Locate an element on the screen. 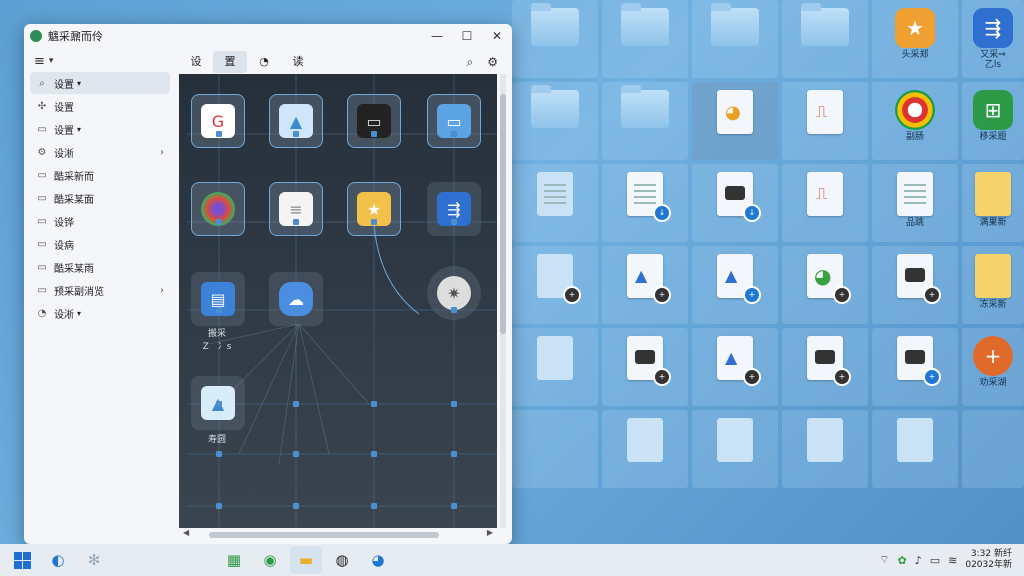  chart-file-icon: ◕ + is located at coordinates (829, 279).